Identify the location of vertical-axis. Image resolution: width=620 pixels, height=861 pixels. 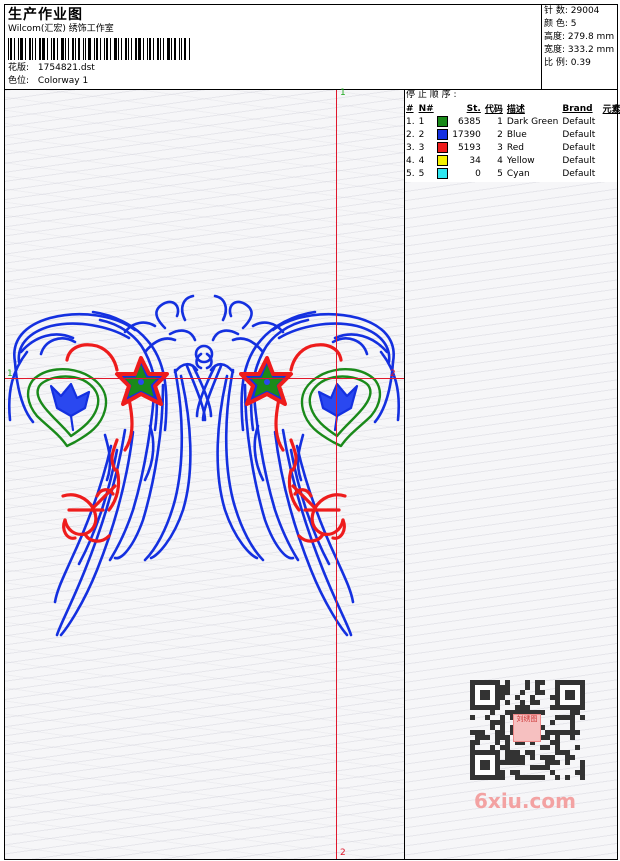
(336, 474).